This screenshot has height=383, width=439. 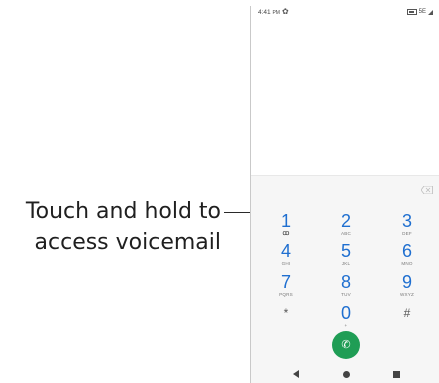 What do you see at coordinates (346, 325) in the screenshot?
I see `key-letters: +` at bounding box center [346, 325].